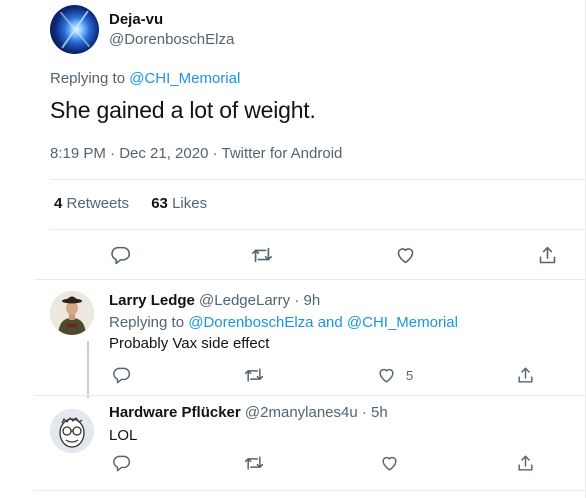 This screenshot has width=586, height=498. I want to click on reply-handle-time: @2manylanes4u · 5h, so click(316, 412).